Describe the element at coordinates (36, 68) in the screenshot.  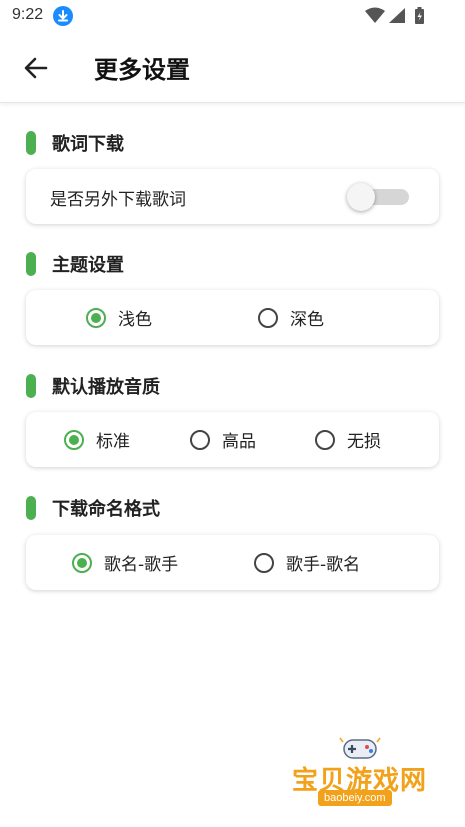
I see `back-arrow-icon` at that location.